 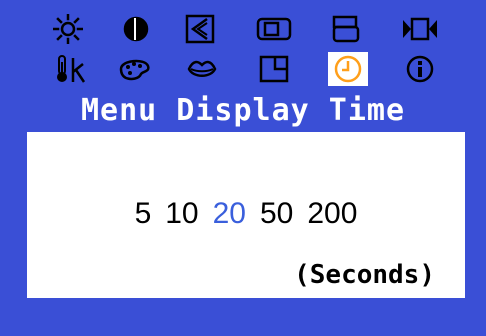 I want to click on information-icon, so click(x=420, y=69).